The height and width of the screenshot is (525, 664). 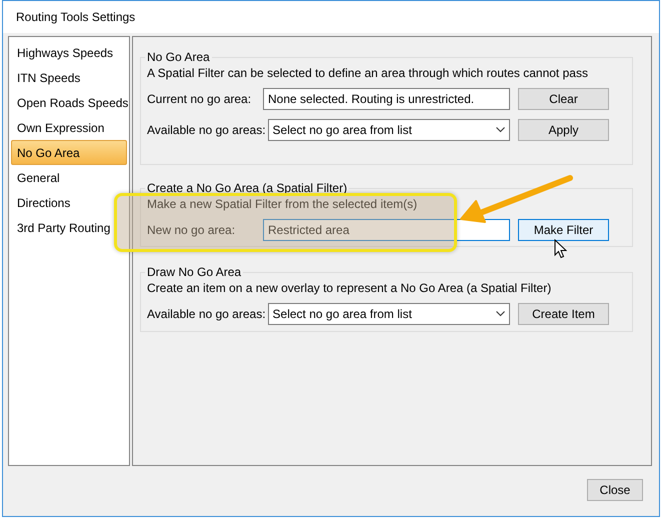 What do you see at coordinates (368, 73) in the screenshot?
I see `description-text: A Spatial Filter can be selected to define an area through which routes cannot pass` at bounding box center [368, 73].